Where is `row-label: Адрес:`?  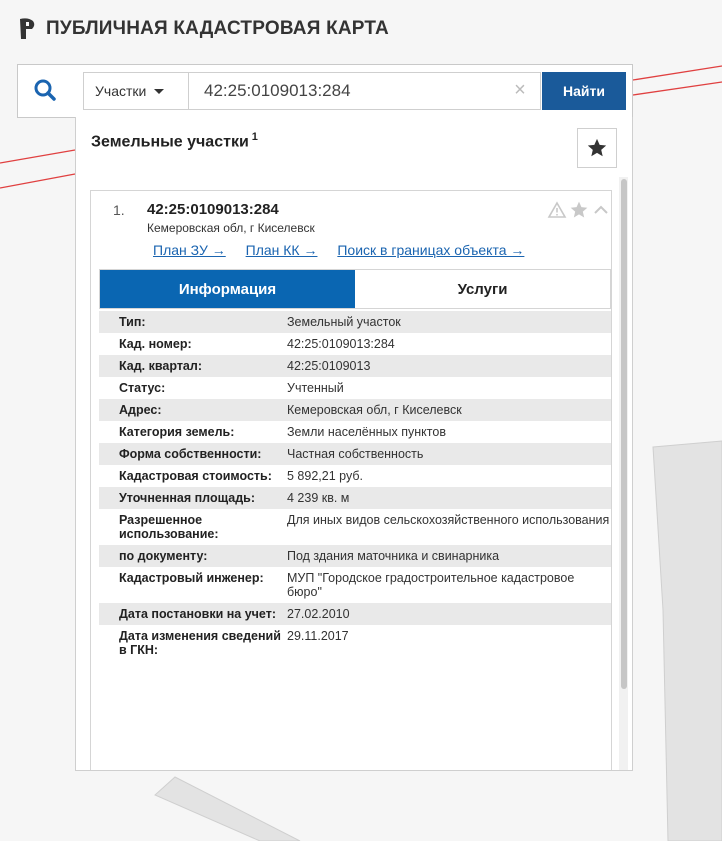 row-label: Адрес: is located at coordinates (193, 410).